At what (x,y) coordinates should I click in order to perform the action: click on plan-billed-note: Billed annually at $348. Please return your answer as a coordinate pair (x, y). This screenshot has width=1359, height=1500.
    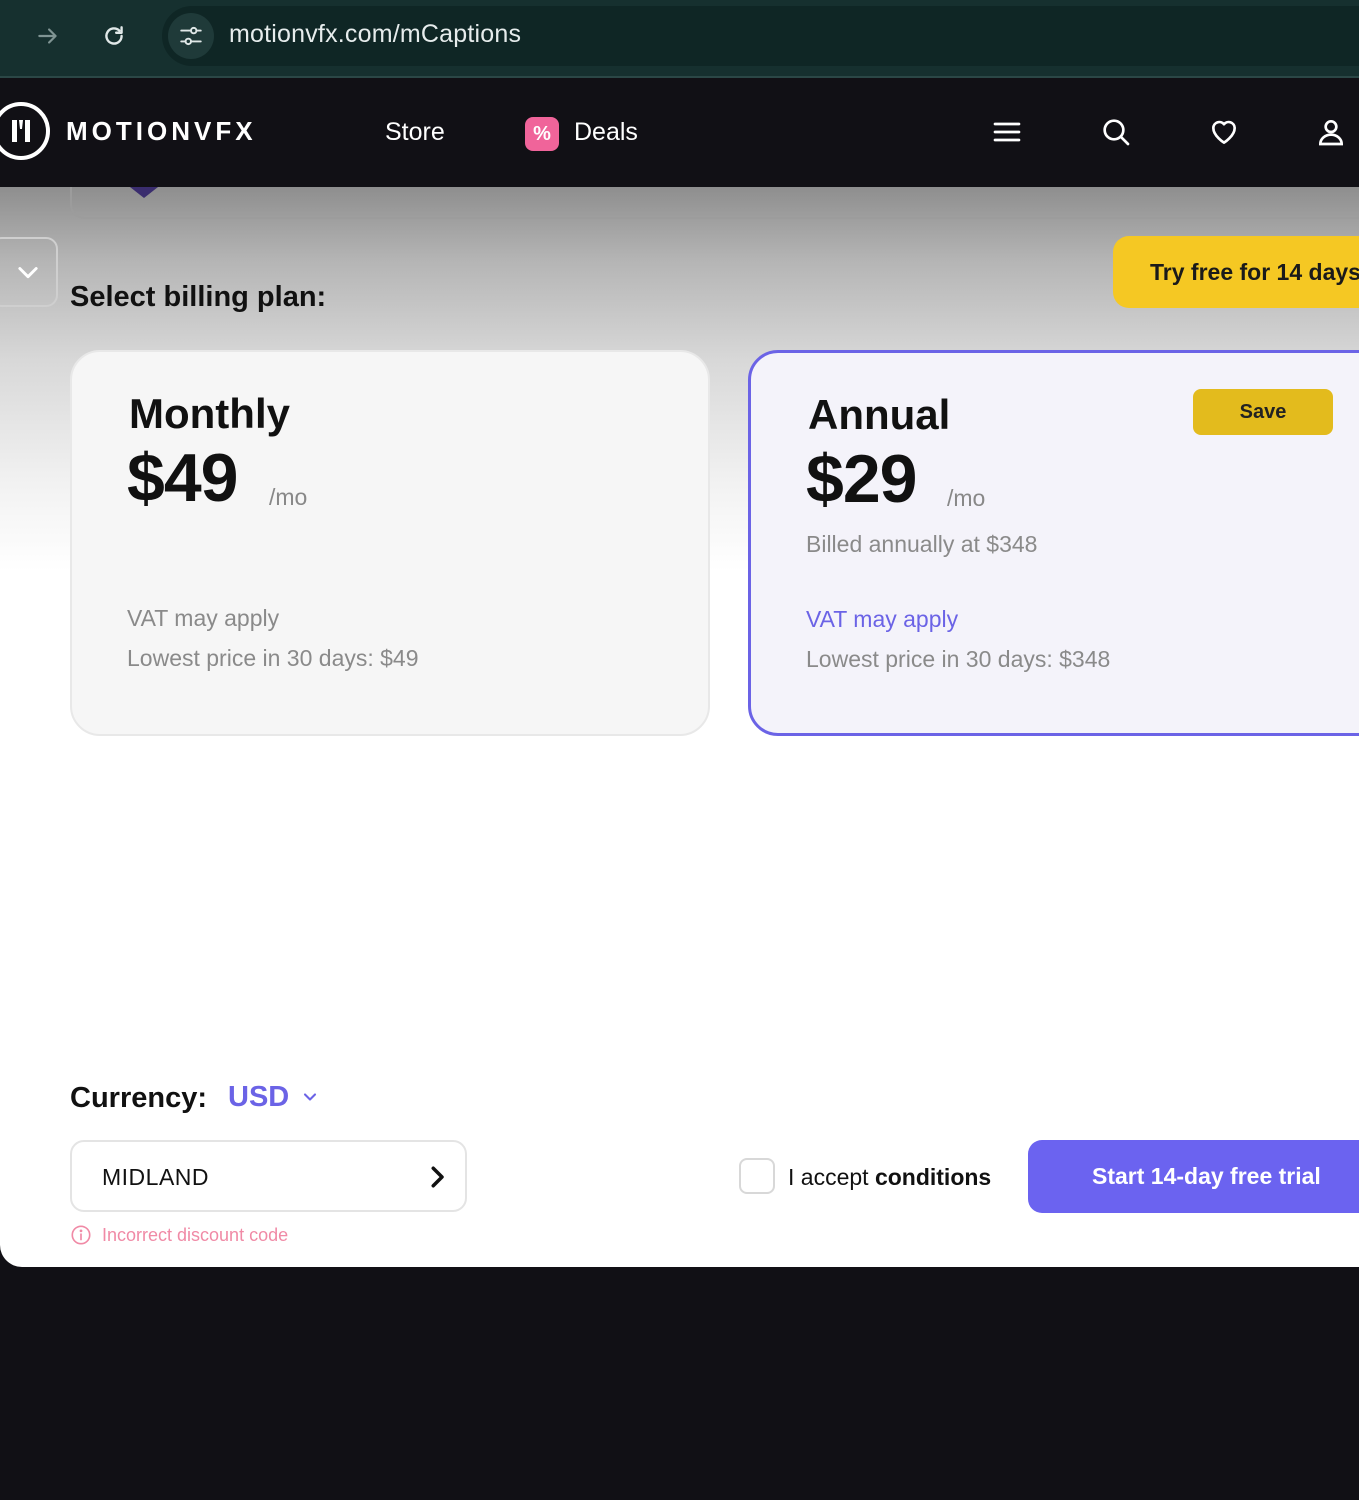
    Looking at the image, I should click on (922, 544).